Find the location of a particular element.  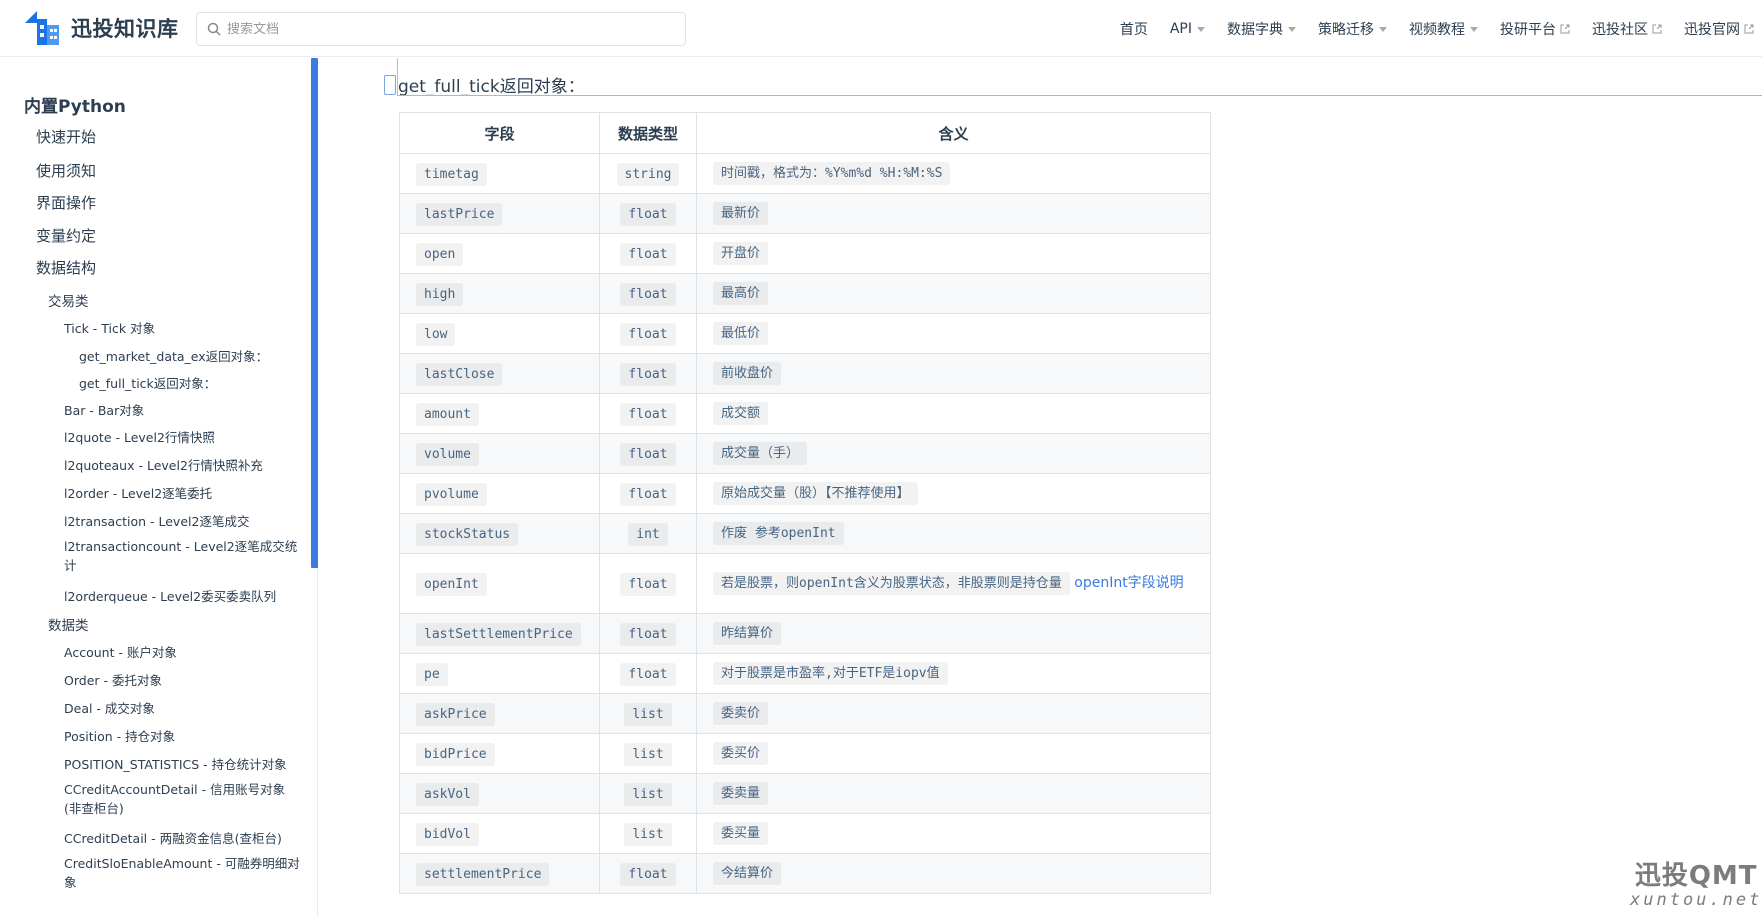

cell-field: bidPrice is located at coordinates (499, 753).